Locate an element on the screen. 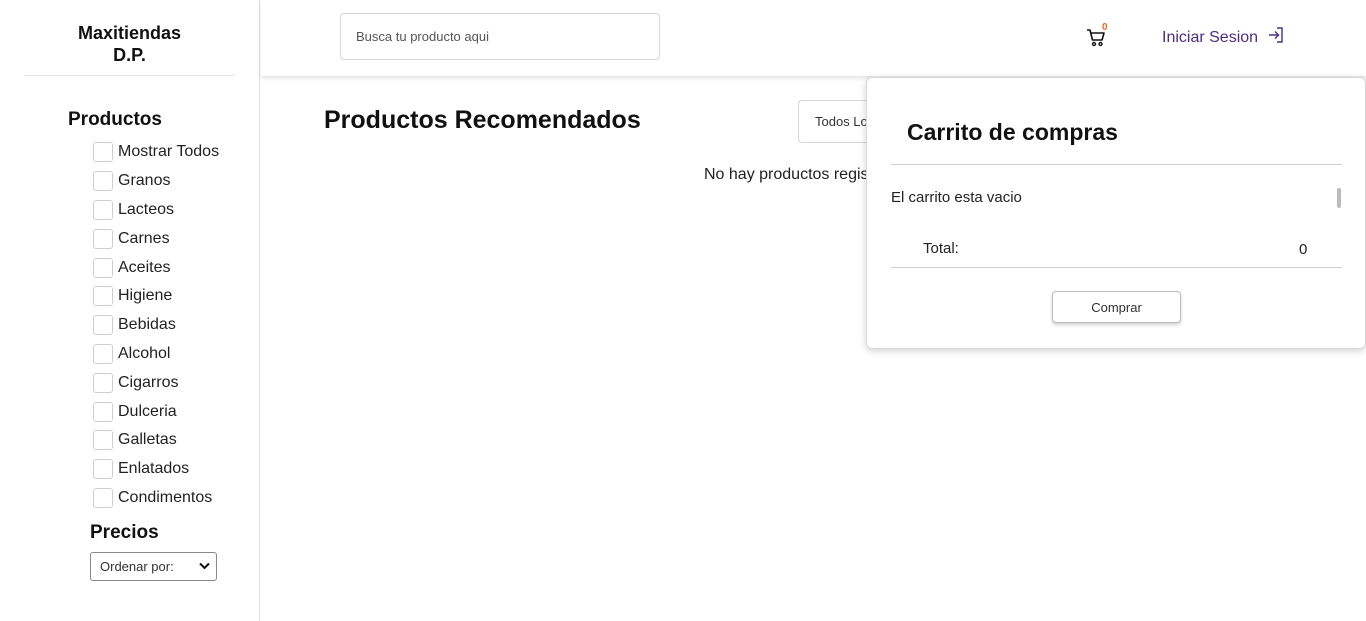 Image resolution: width=1366 pixels, height=621 pixels. category-item-aceites: Aceites is located at coordinates (156, 267).